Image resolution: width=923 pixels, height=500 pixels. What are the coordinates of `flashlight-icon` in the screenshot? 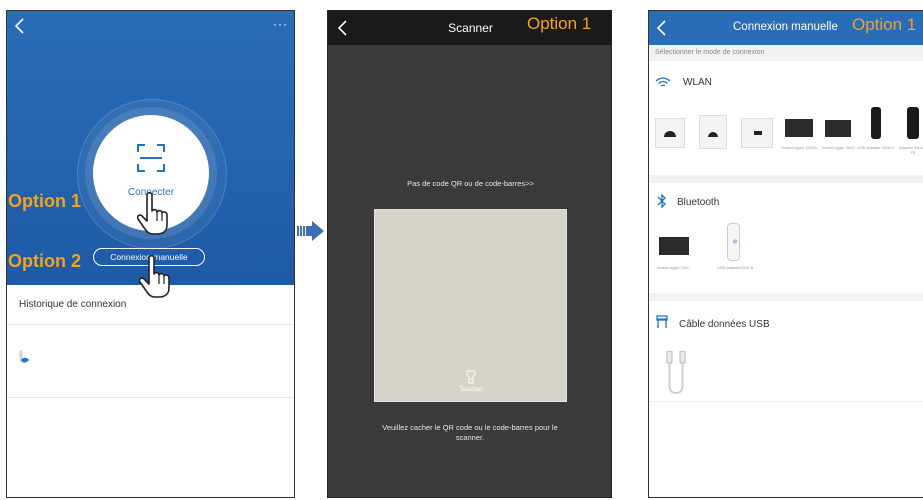 It's located at (471, 377).